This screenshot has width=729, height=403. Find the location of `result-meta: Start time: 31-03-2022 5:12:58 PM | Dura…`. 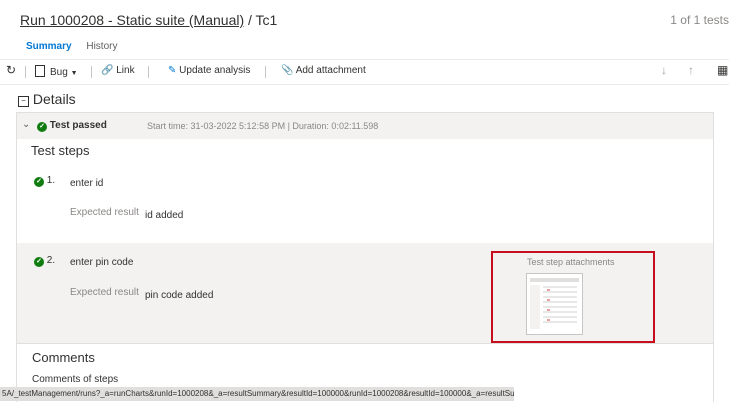

result-meta: Start time: 31-03-2022 5:12:58 PM | Dura… is located at coordinates (263, 126).